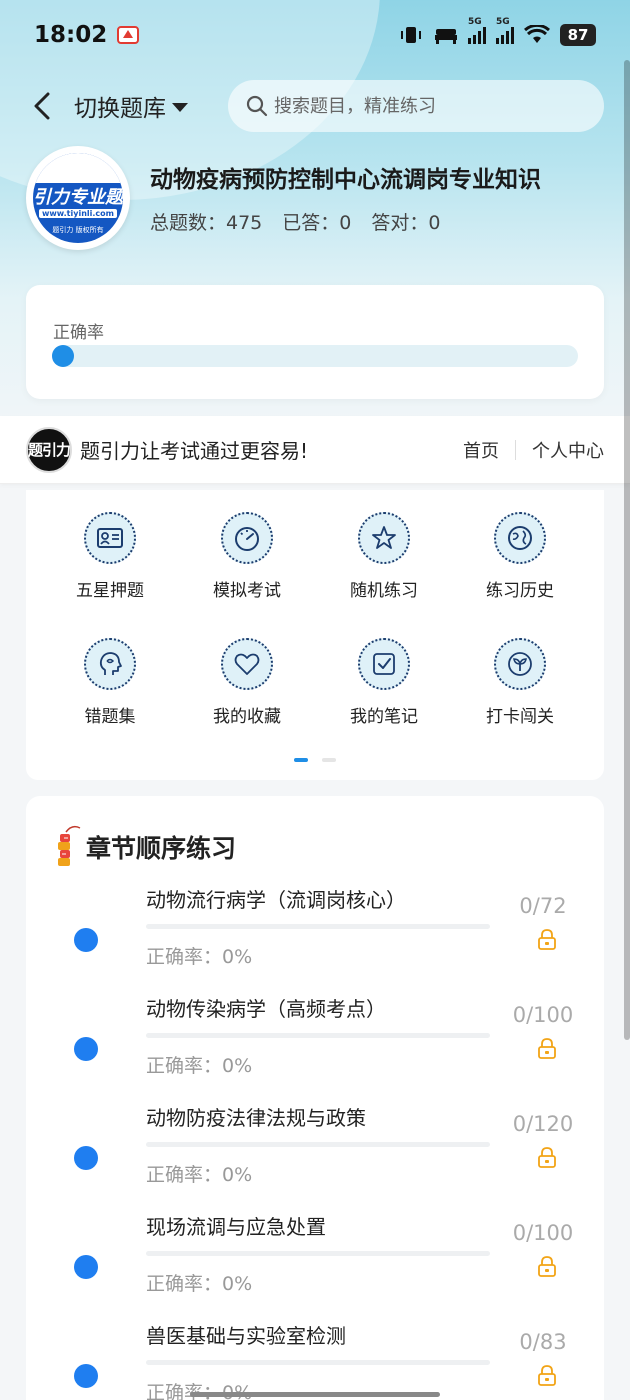  Describe the element at coordinates (71, 35) in the screenshot. I see `status-time: 18:02` at that location.